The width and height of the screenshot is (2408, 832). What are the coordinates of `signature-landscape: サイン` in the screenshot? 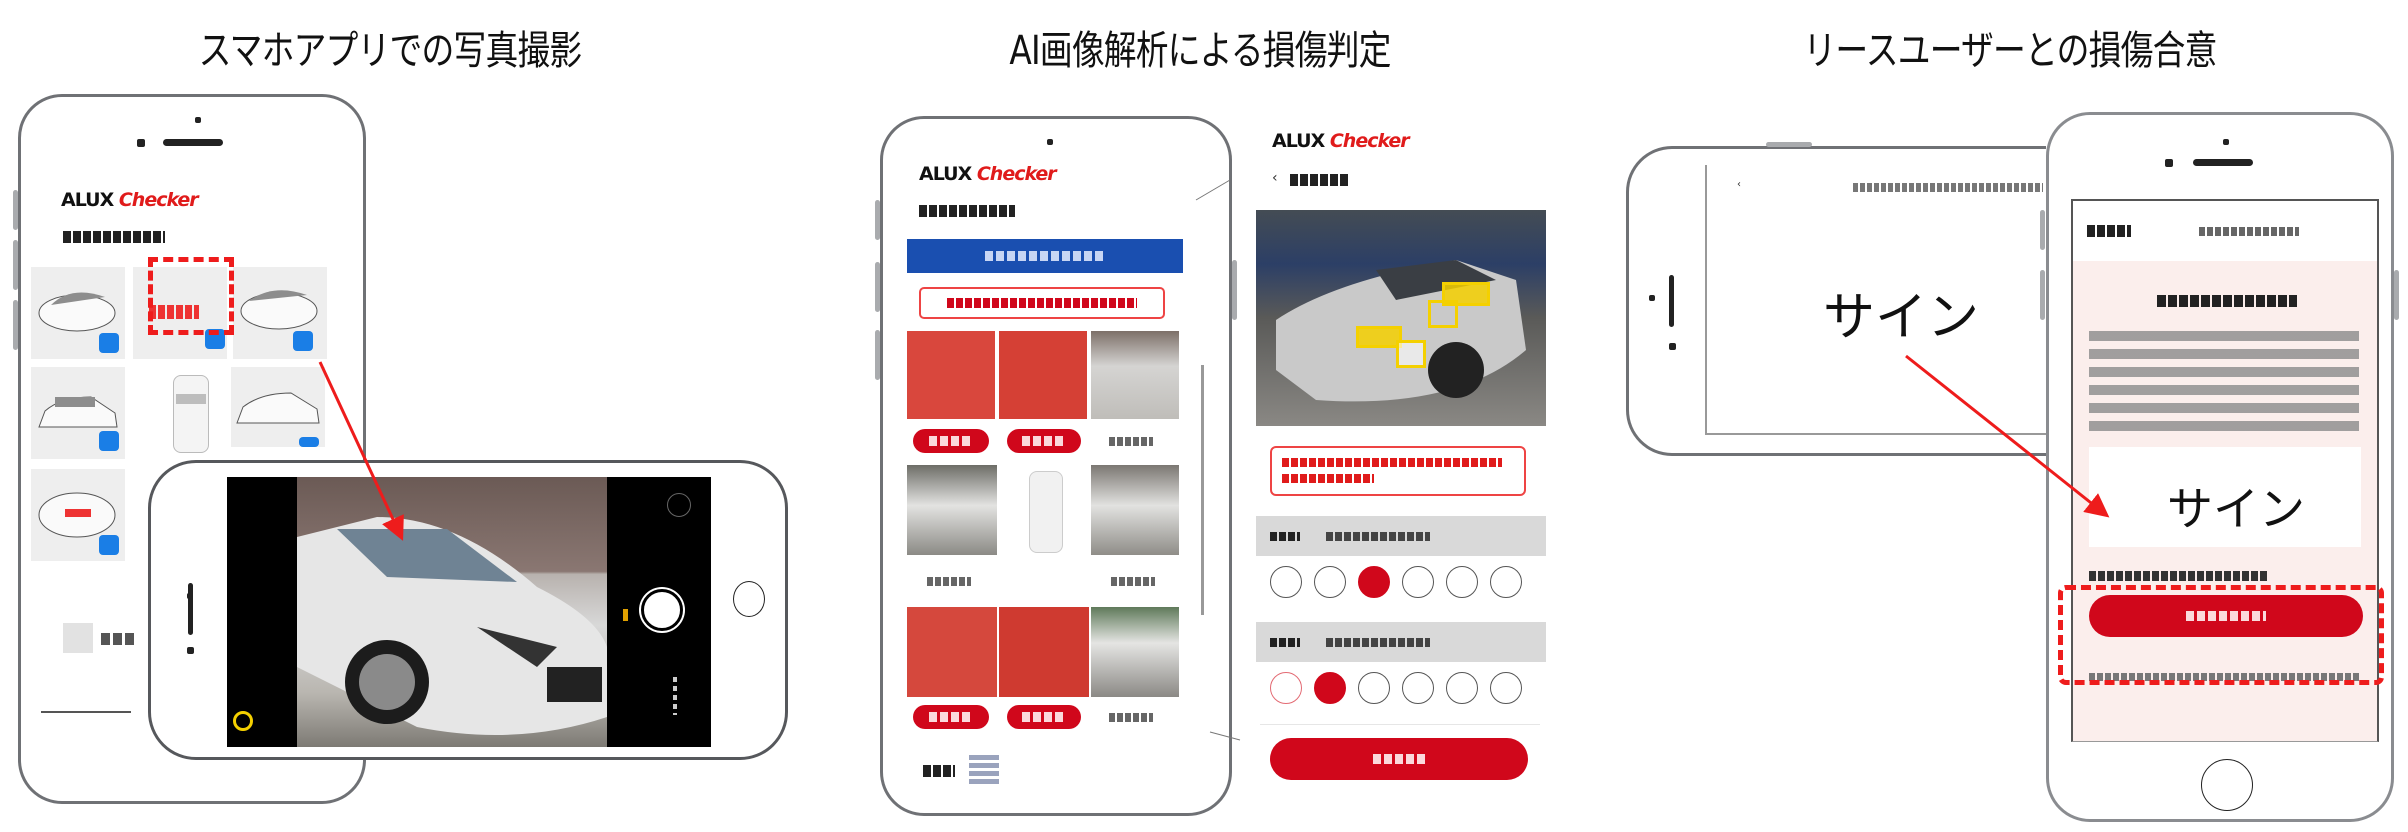 It's located at (1901, 318).